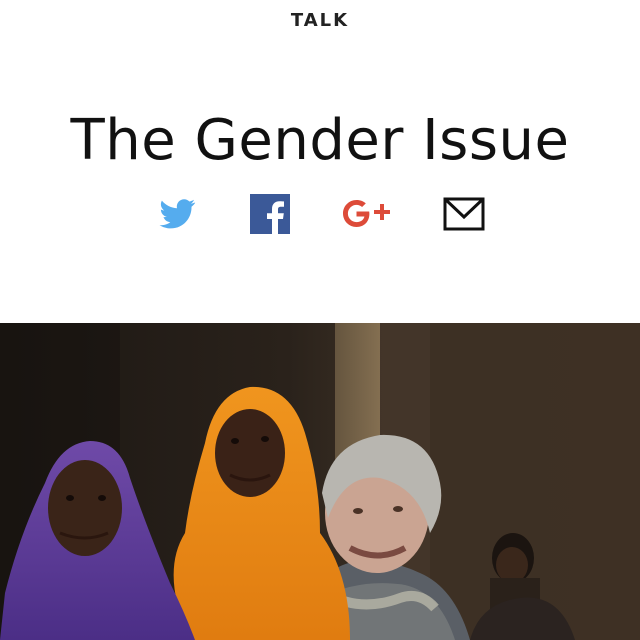 The image size is (640, 640). I want to click on email-share-button, so click(464, 214).